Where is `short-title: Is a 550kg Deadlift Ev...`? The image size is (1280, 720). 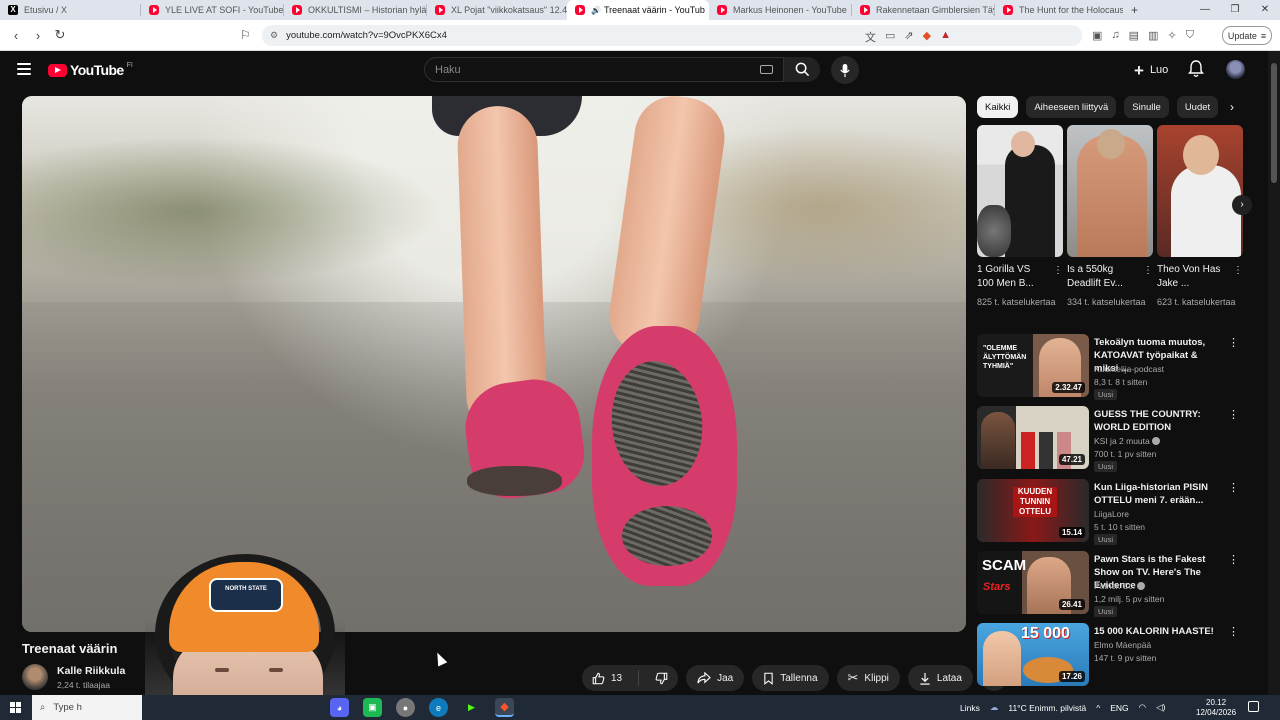
short-title: Is a 550kg Deadlift Ev... is located at coordinates (1102, 277).